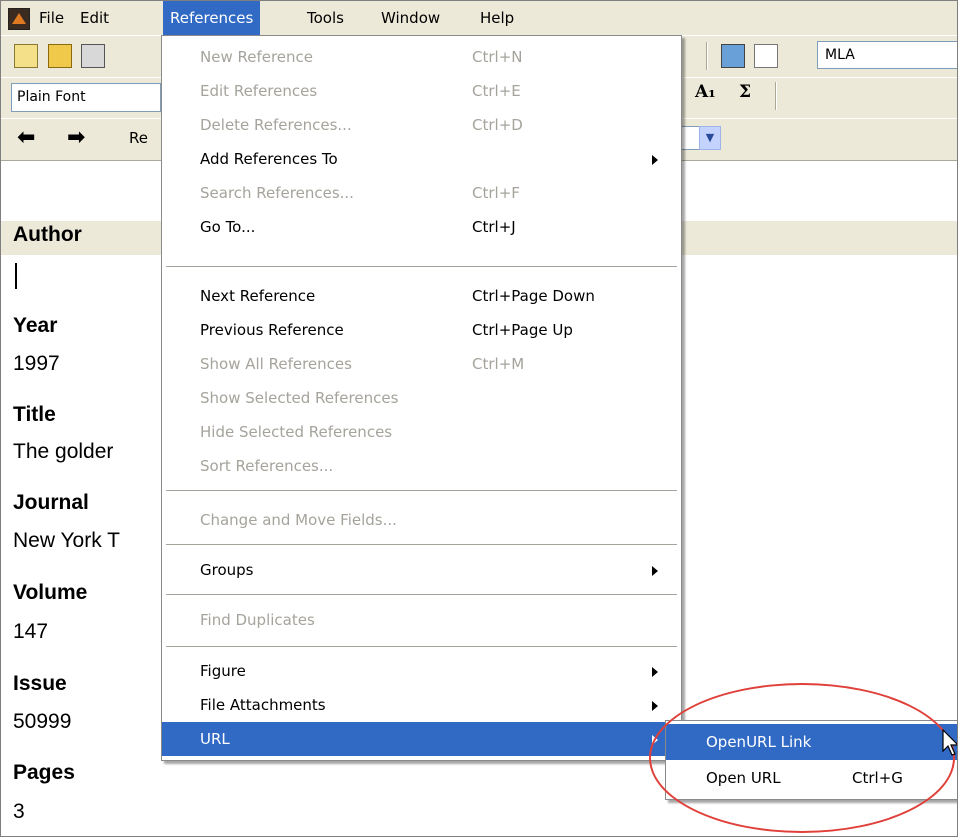 This screenshot has height=837, width=958. I want to click on menu-item-show-selected-references: Show Selected References, so click(421, 398).